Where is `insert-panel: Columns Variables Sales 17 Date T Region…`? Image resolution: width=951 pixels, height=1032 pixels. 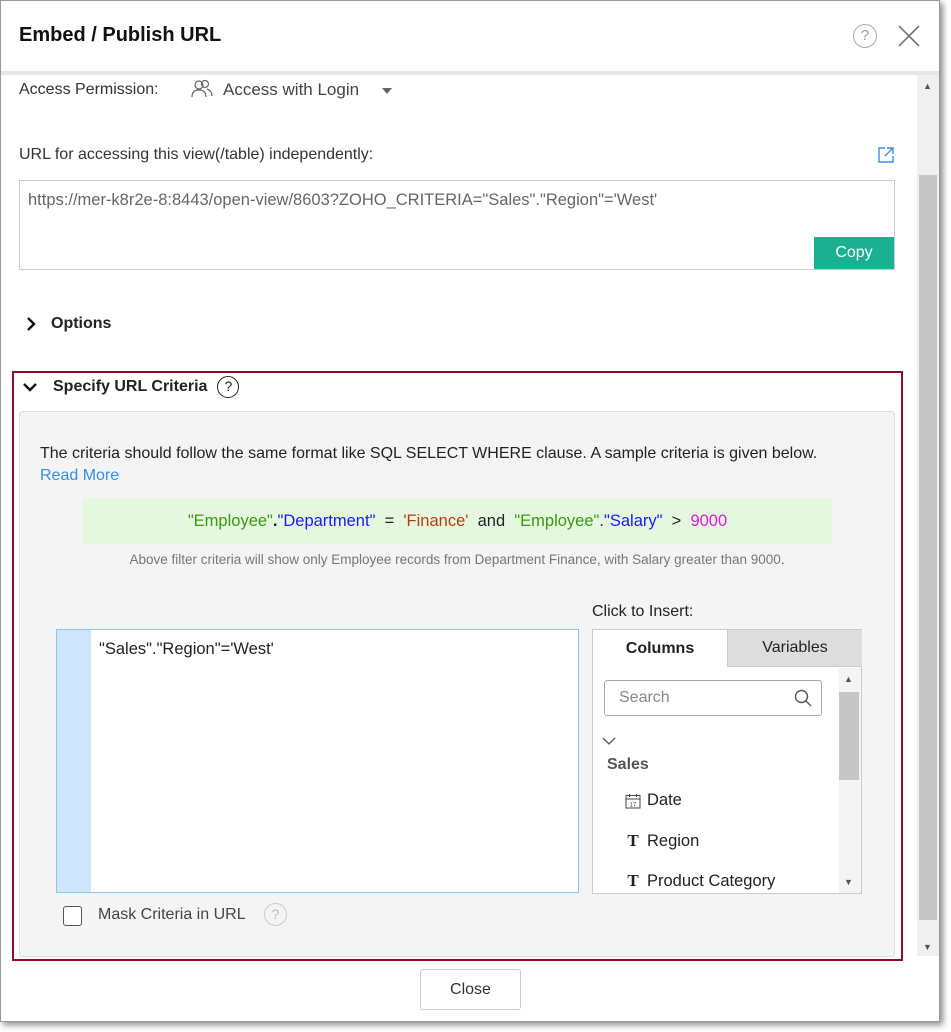
insert-panel: Columns Variables Sales 17 Date T Region… is located at coordinates (727, 761).